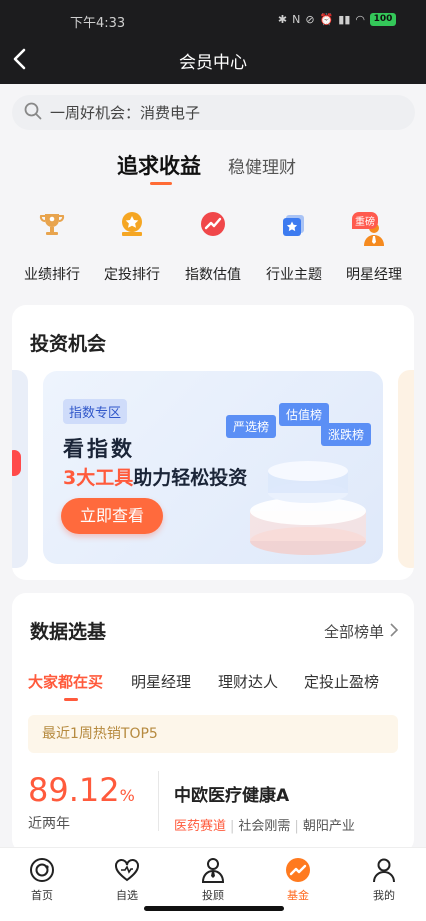  I want to click on fund-name: 中欧医疗健康A, so click(231, 793).